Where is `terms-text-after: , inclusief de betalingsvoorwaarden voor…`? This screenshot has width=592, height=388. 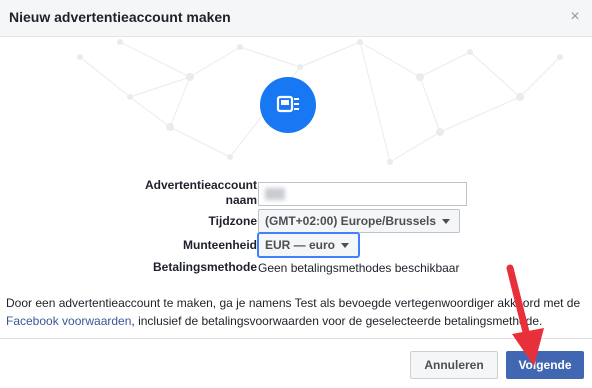
terms-text-after: , inclusief de betalingsvoorwaarden voor… is located at coordinates (337, 321).